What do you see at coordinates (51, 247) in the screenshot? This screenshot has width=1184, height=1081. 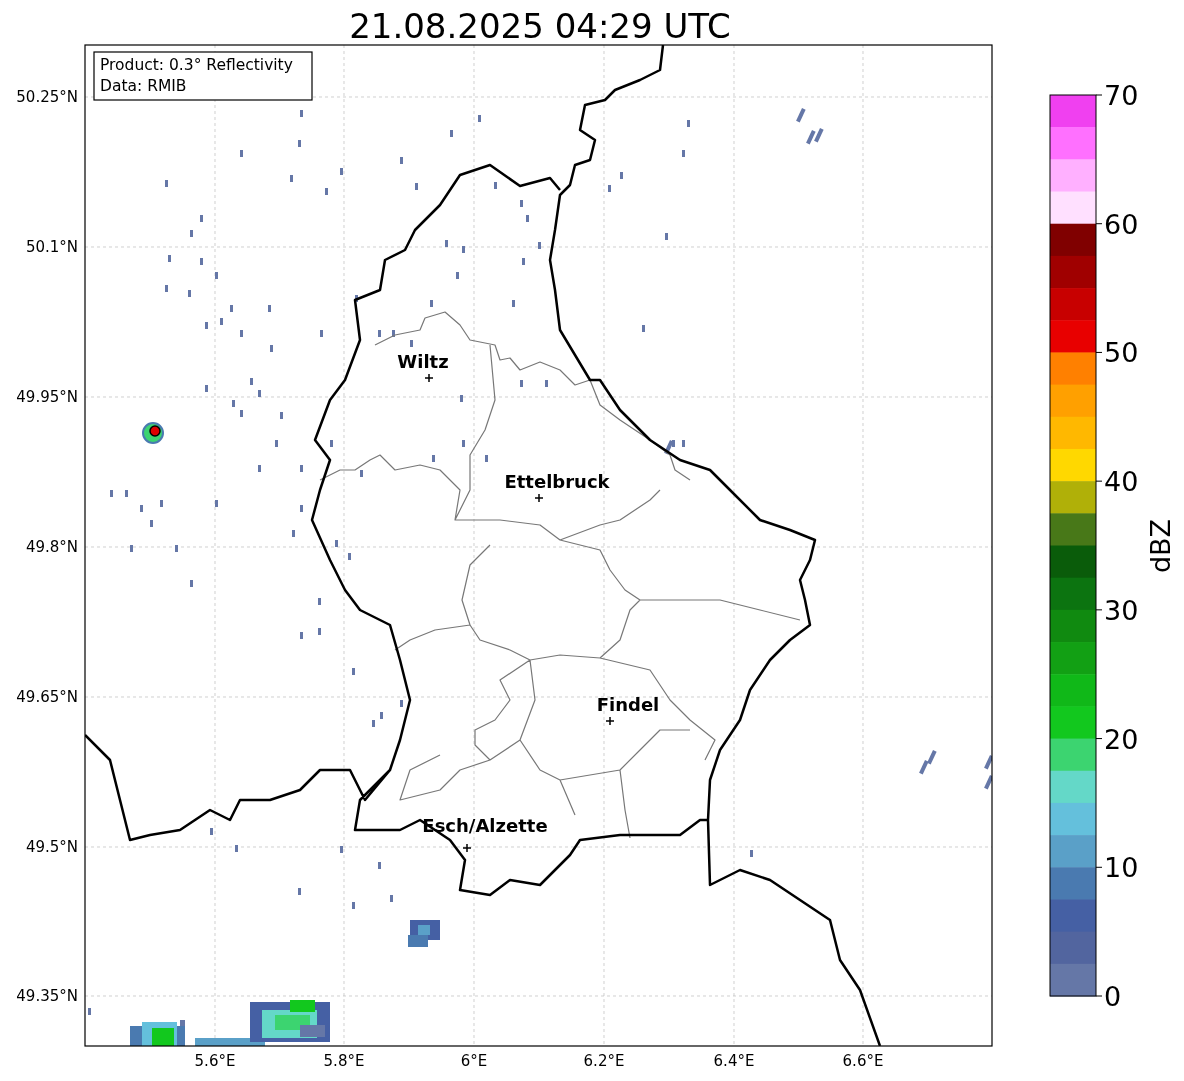 I see `latitude-label: 50.1°N` at bounding box center [51, 247].